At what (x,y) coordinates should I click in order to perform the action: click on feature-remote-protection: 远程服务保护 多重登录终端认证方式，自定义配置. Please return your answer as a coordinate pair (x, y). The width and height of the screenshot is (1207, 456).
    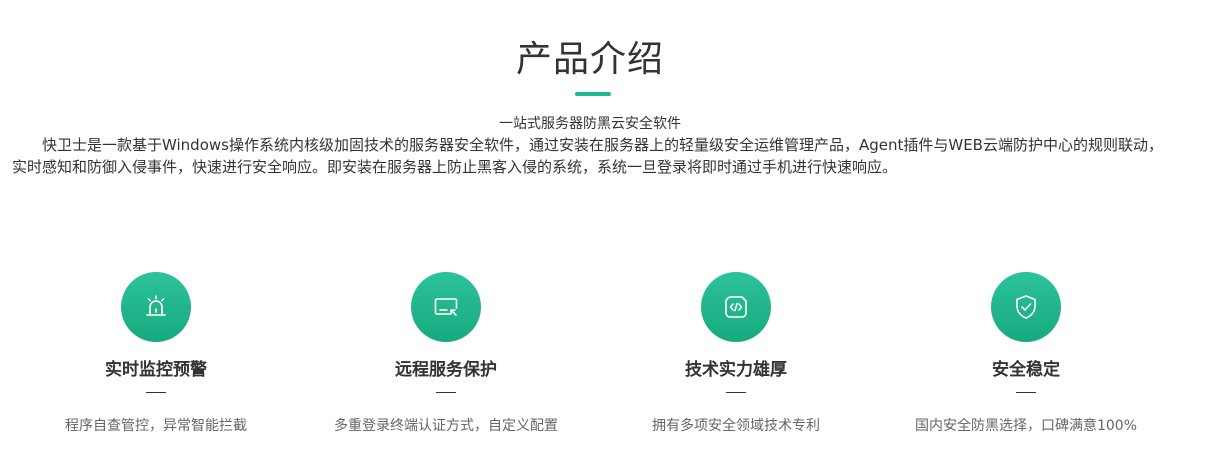
    Looking at the image, I should click on (446, 353).